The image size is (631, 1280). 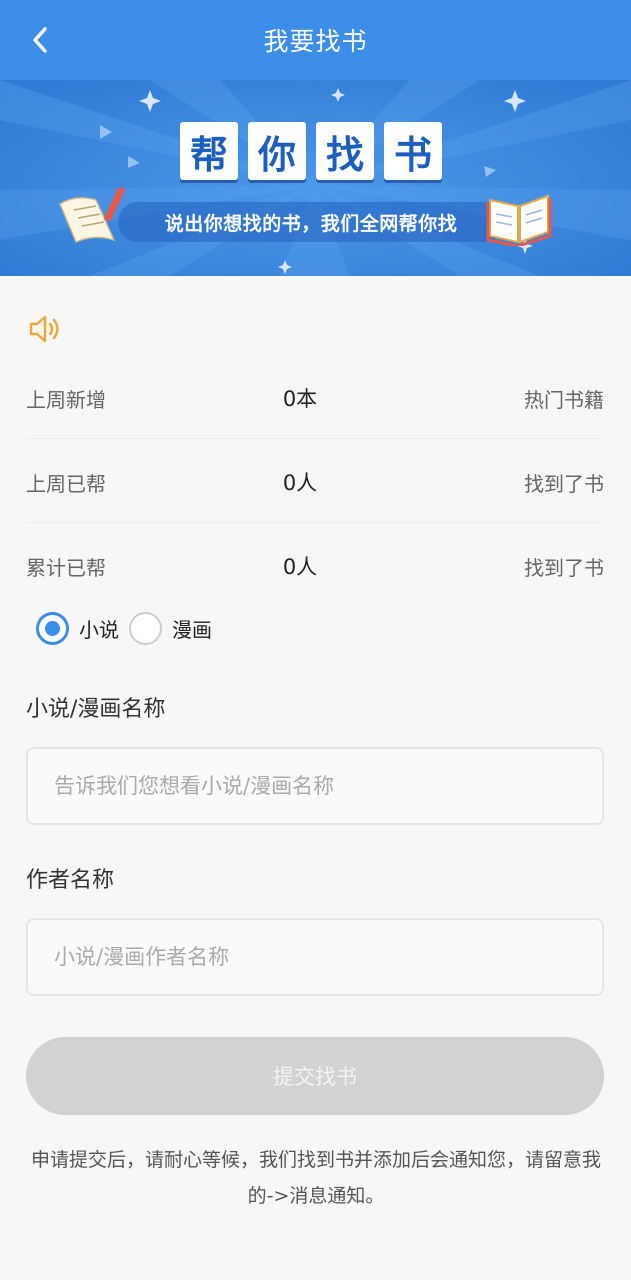 I want to click on author-name-label: 作者名称, so click(x=70, y=880).